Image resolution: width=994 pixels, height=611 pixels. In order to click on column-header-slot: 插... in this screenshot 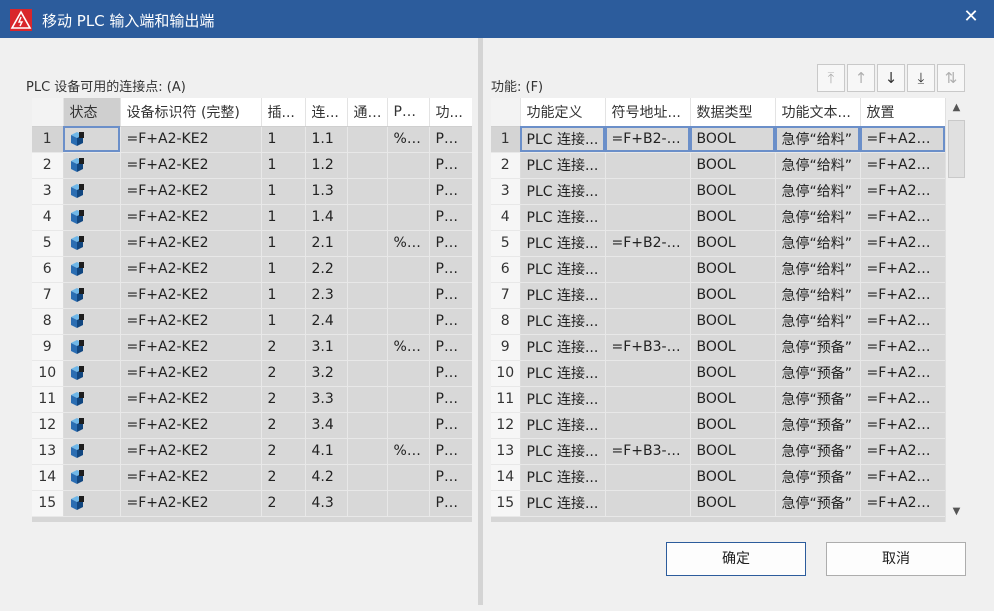, I will do `click(283, 112)`.